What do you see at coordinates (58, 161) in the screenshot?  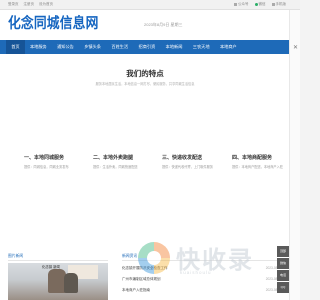 I see `feature-item: 一、本地同城服务 提供：同城信息，同城业务发布` at bounding box center [58, 161].